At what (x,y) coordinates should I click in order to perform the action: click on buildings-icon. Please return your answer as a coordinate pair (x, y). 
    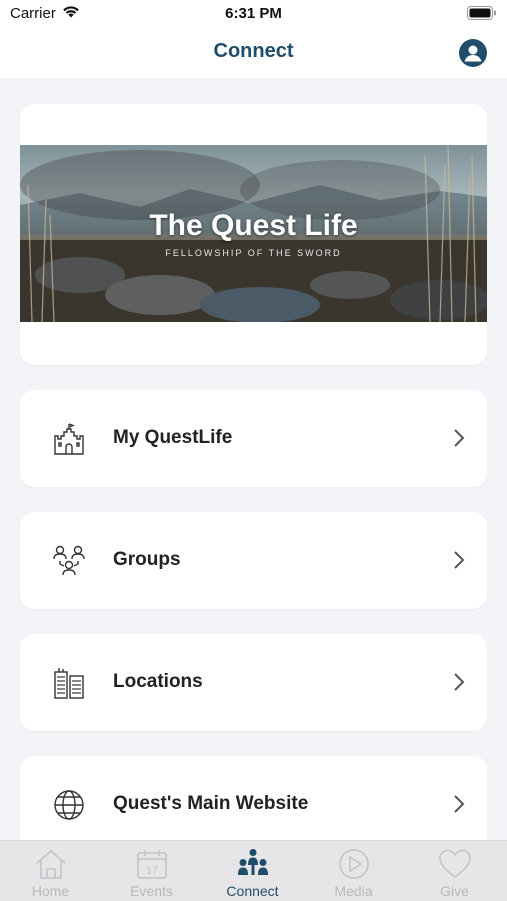
    Looking at the image, I should click on (69, 683).